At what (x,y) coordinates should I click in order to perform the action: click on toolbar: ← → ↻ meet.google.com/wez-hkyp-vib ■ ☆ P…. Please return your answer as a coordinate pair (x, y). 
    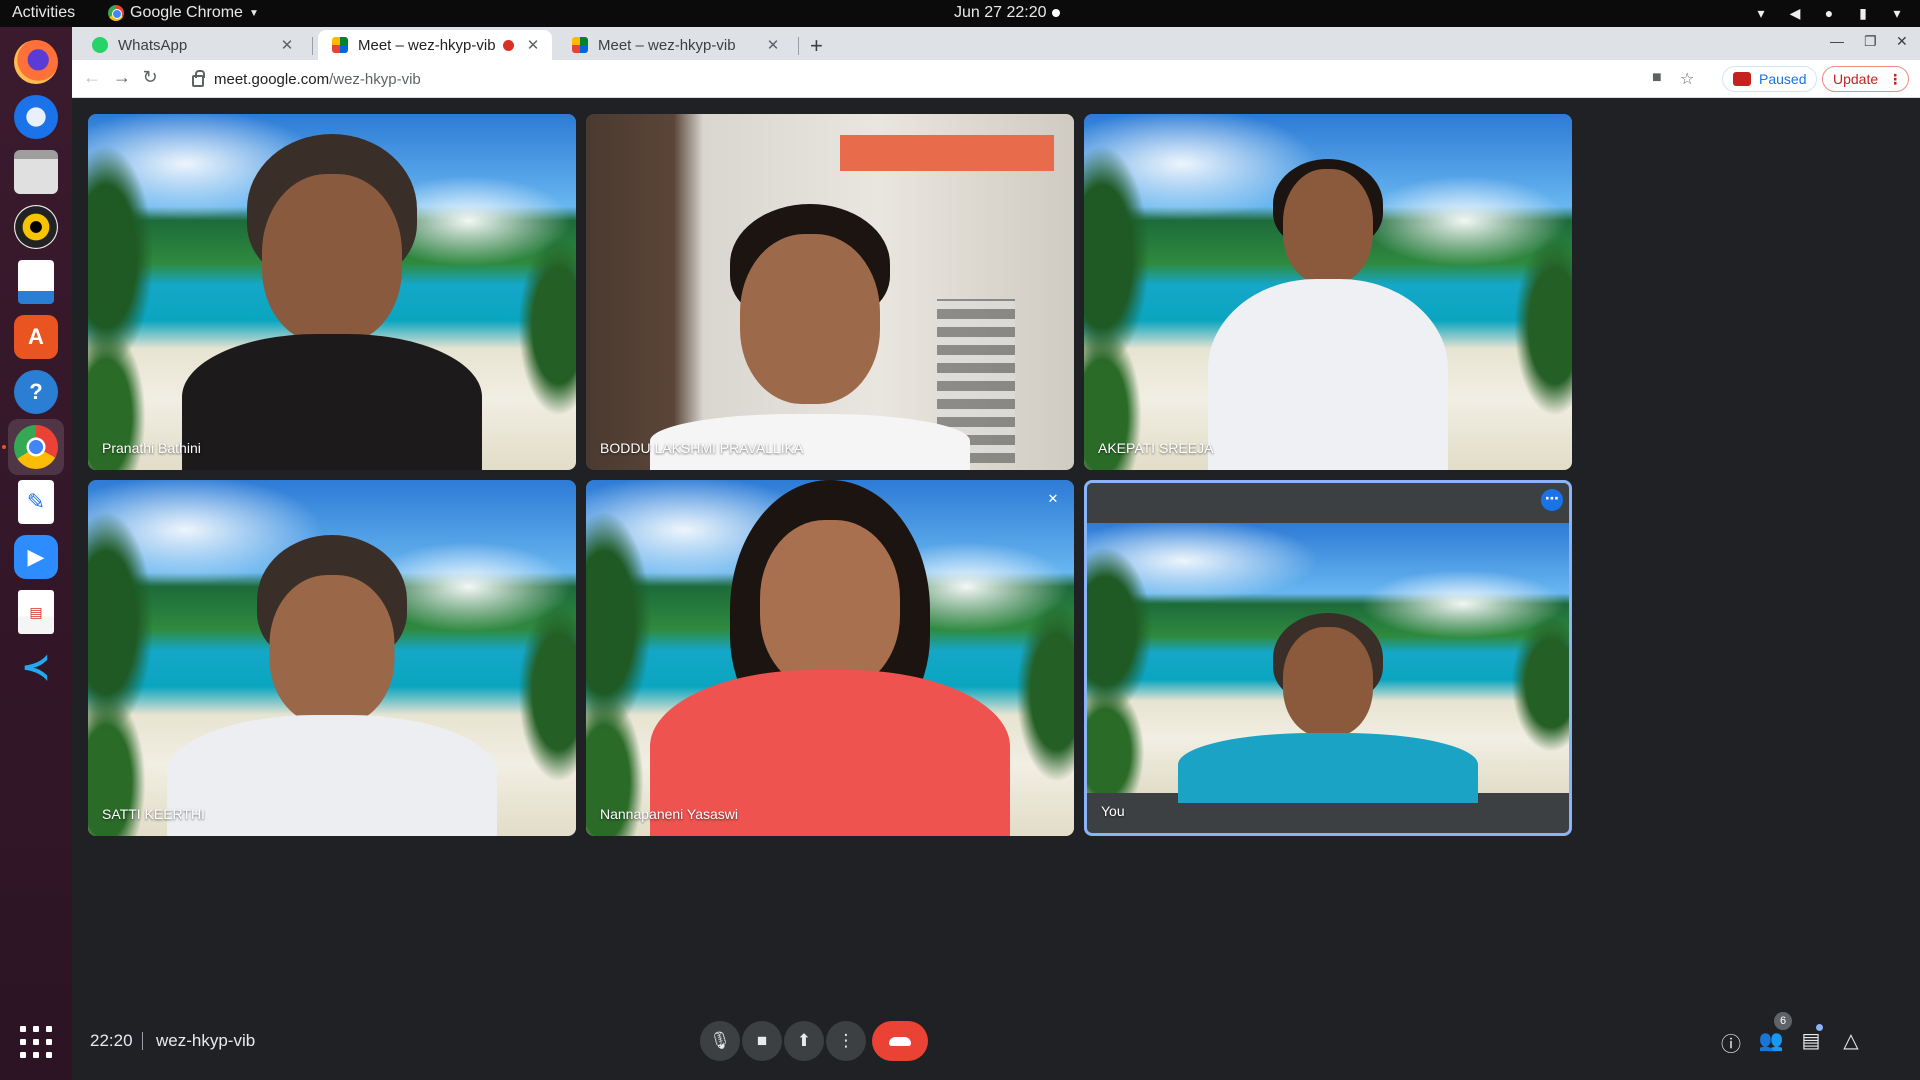
    Looking at the image, I should click on (996, 79).